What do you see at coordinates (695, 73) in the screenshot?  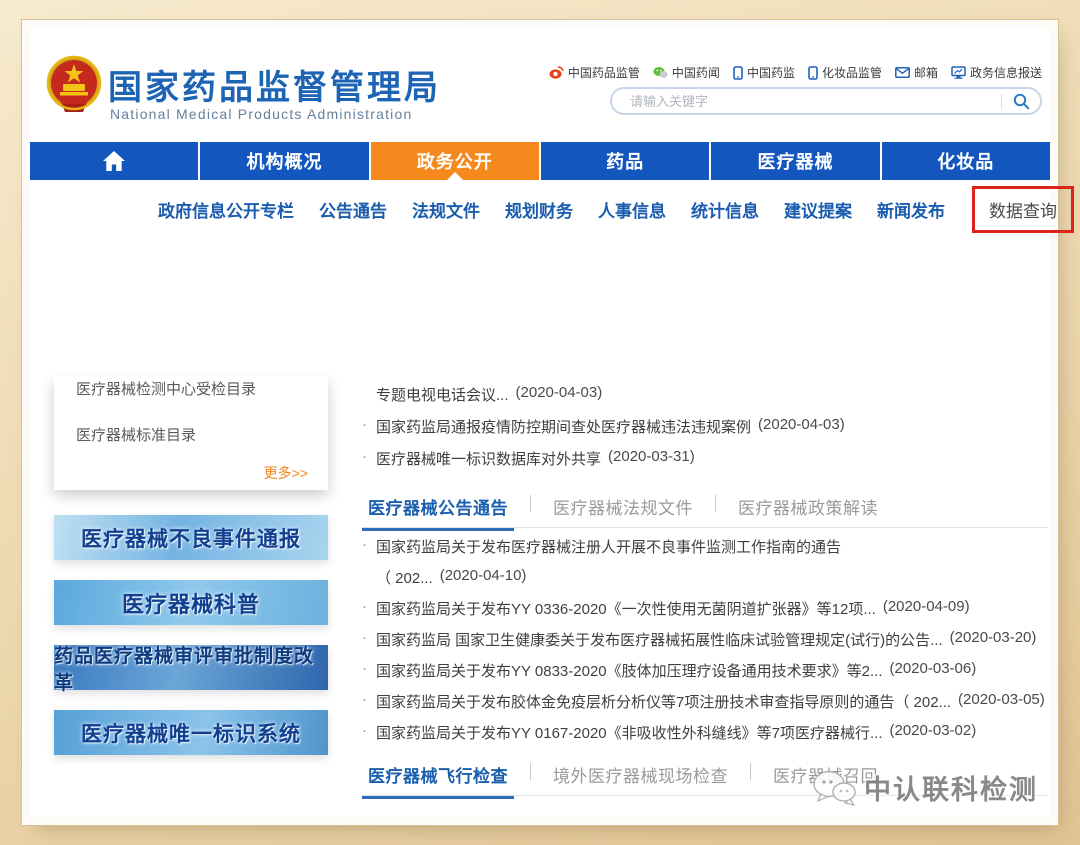 I see `quick-link-label: 中国药闻` at bounding box center [695, 73].